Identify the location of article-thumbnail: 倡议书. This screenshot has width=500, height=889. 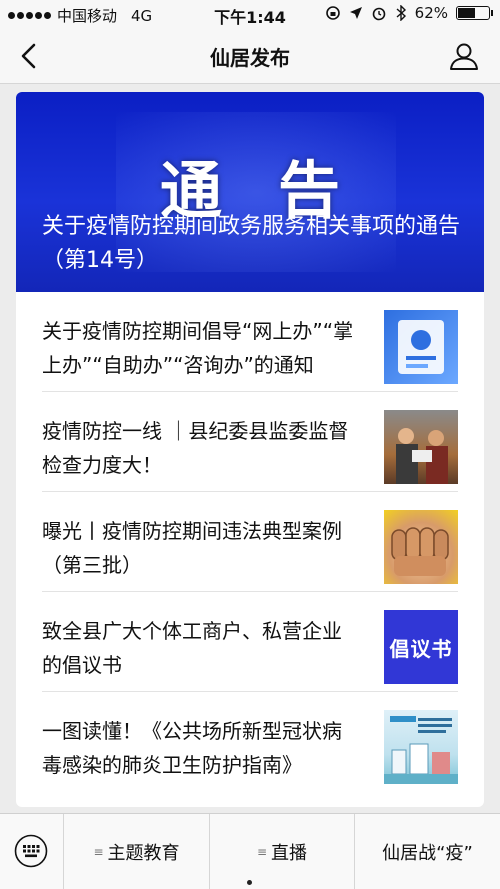
(421, 647).